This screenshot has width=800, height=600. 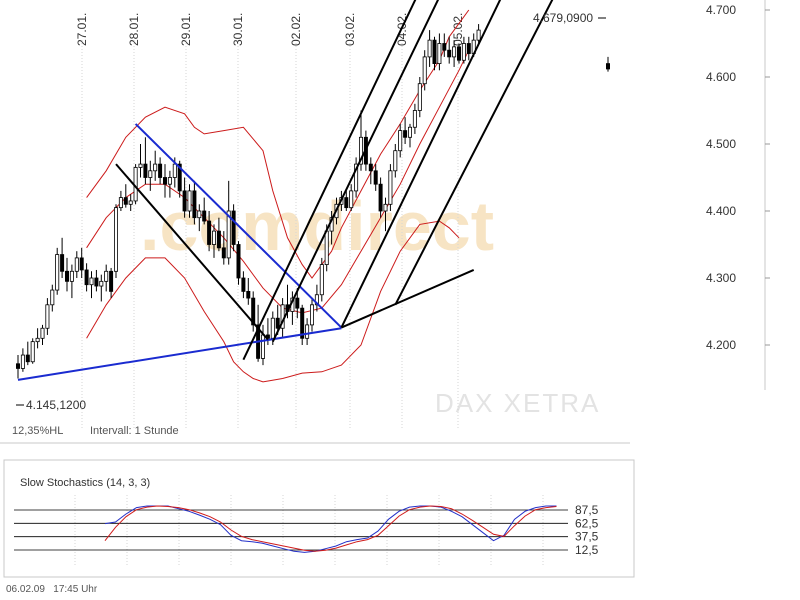 I want to click on y-tick-label: 4.400, so click(x=721, y=211).